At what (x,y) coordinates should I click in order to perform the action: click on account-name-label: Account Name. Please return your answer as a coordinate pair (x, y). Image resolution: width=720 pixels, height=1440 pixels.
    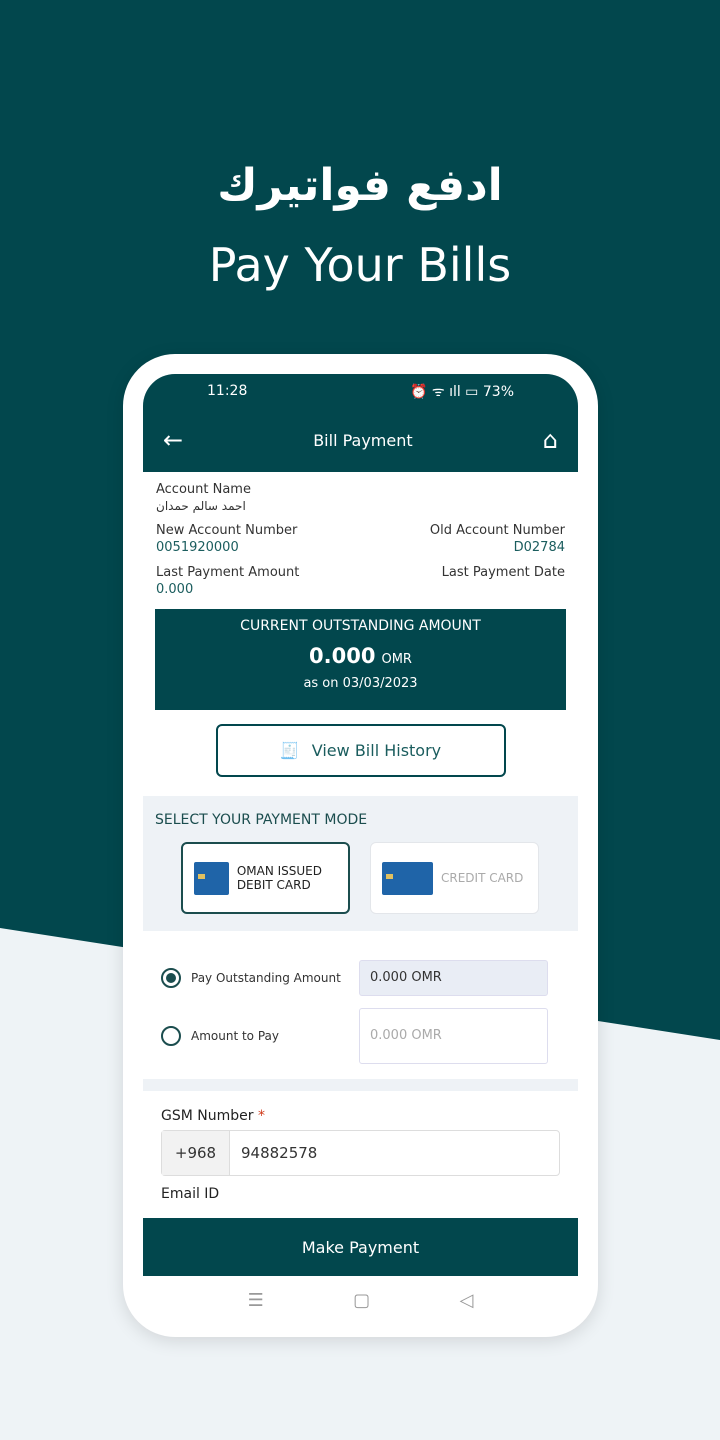
    Looking at the image, I should click on (203, 489).